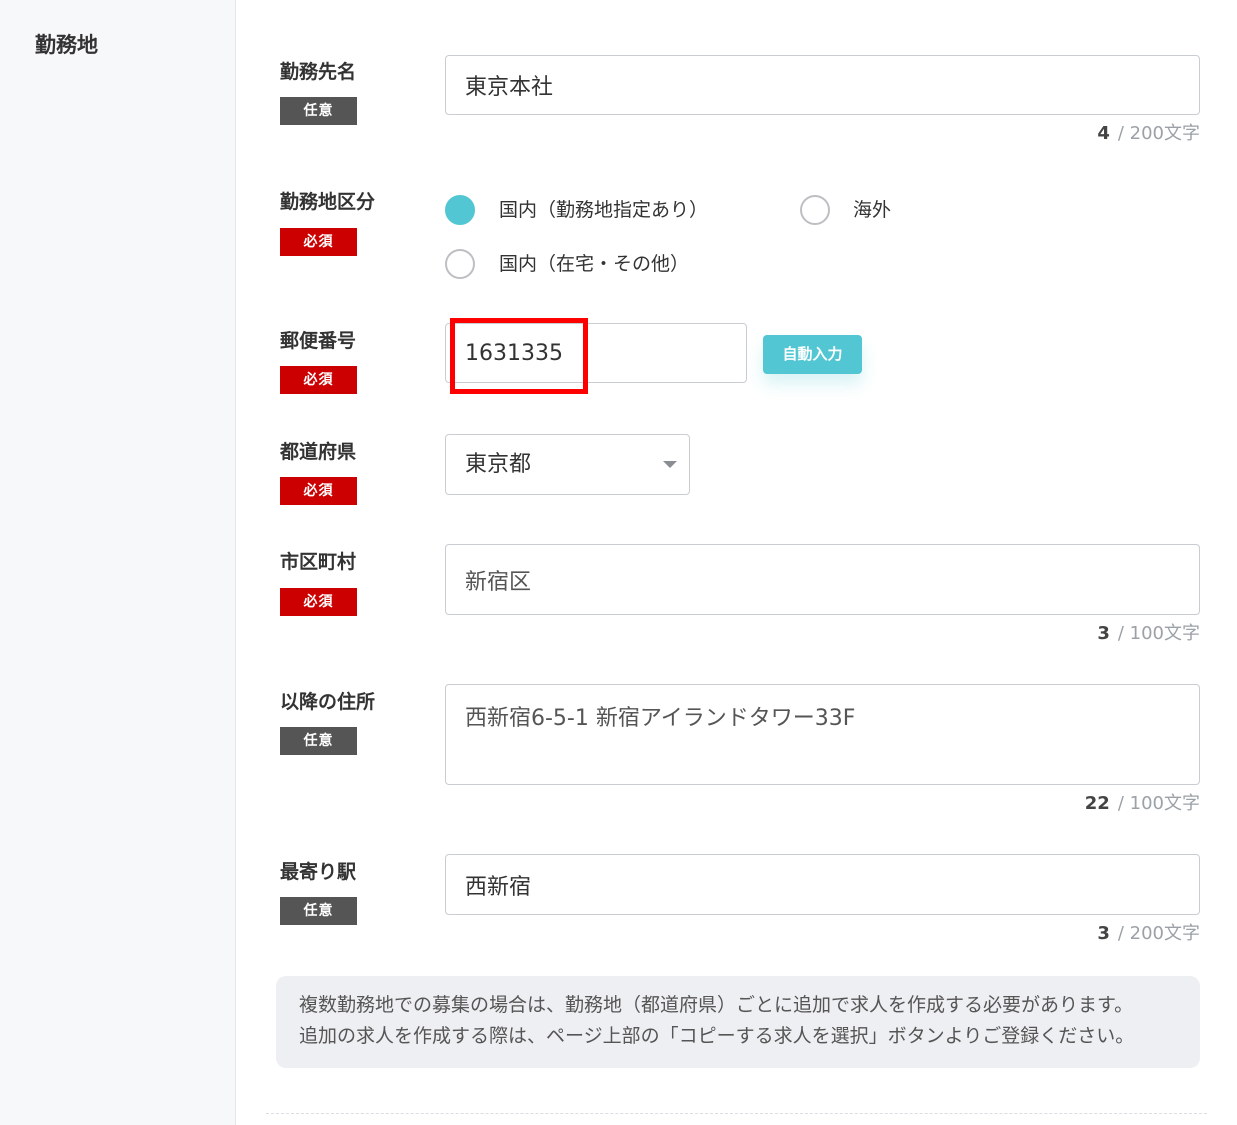  I want to click on city-char-counter: 3 / 100文字, so click(1148, 634).